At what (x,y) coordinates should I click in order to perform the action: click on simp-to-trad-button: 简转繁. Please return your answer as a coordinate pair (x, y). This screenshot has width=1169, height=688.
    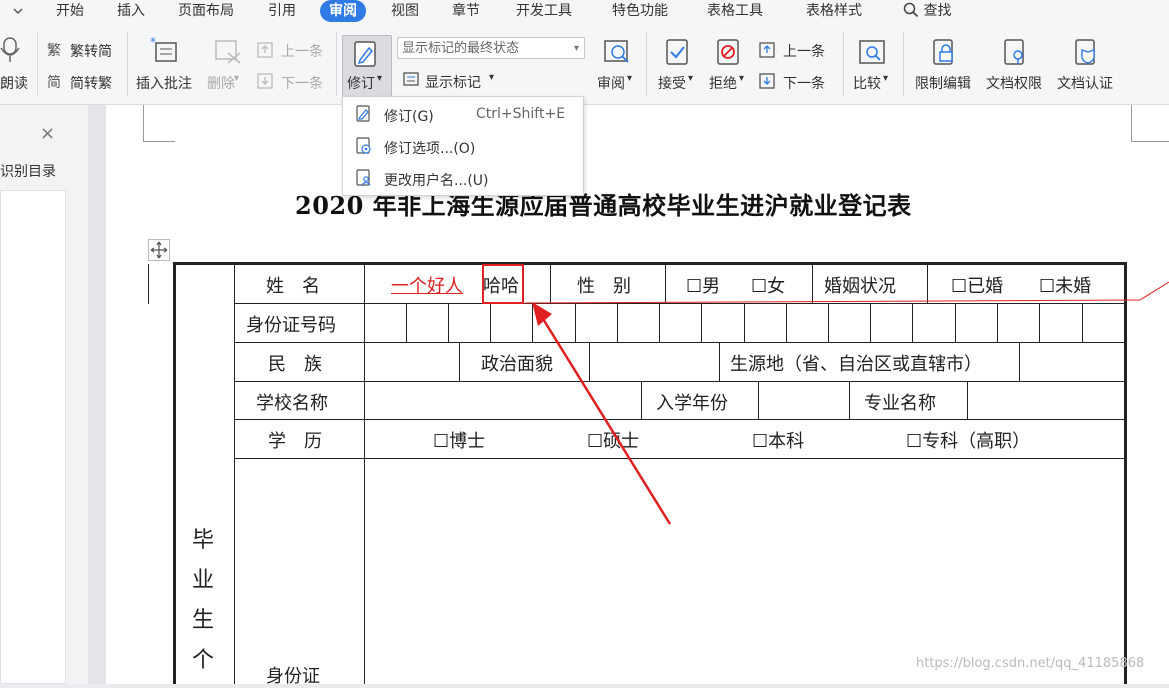
    Looking at the image, I should click on (91, 83).